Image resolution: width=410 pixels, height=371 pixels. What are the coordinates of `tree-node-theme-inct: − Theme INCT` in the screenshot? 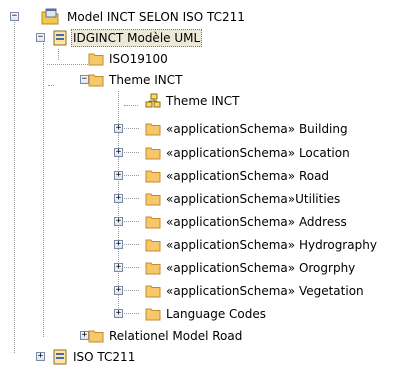 It's located at (205, 80).